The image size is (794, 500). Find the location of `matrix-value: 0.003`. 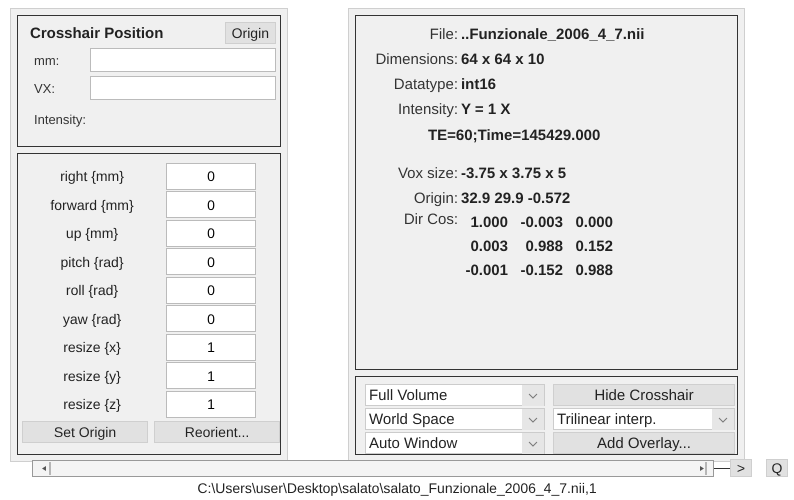

matrix-value: 0.003 is located at coordinates (488, 247).